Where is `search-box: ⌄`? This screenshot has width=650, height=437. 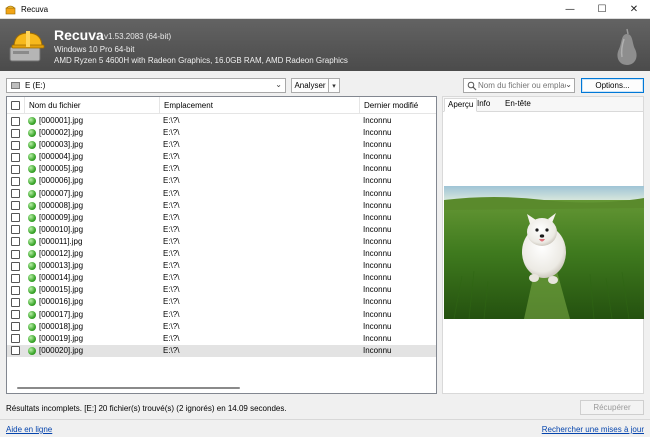 search-box: ⌄ is located at coordinates (519, 85).